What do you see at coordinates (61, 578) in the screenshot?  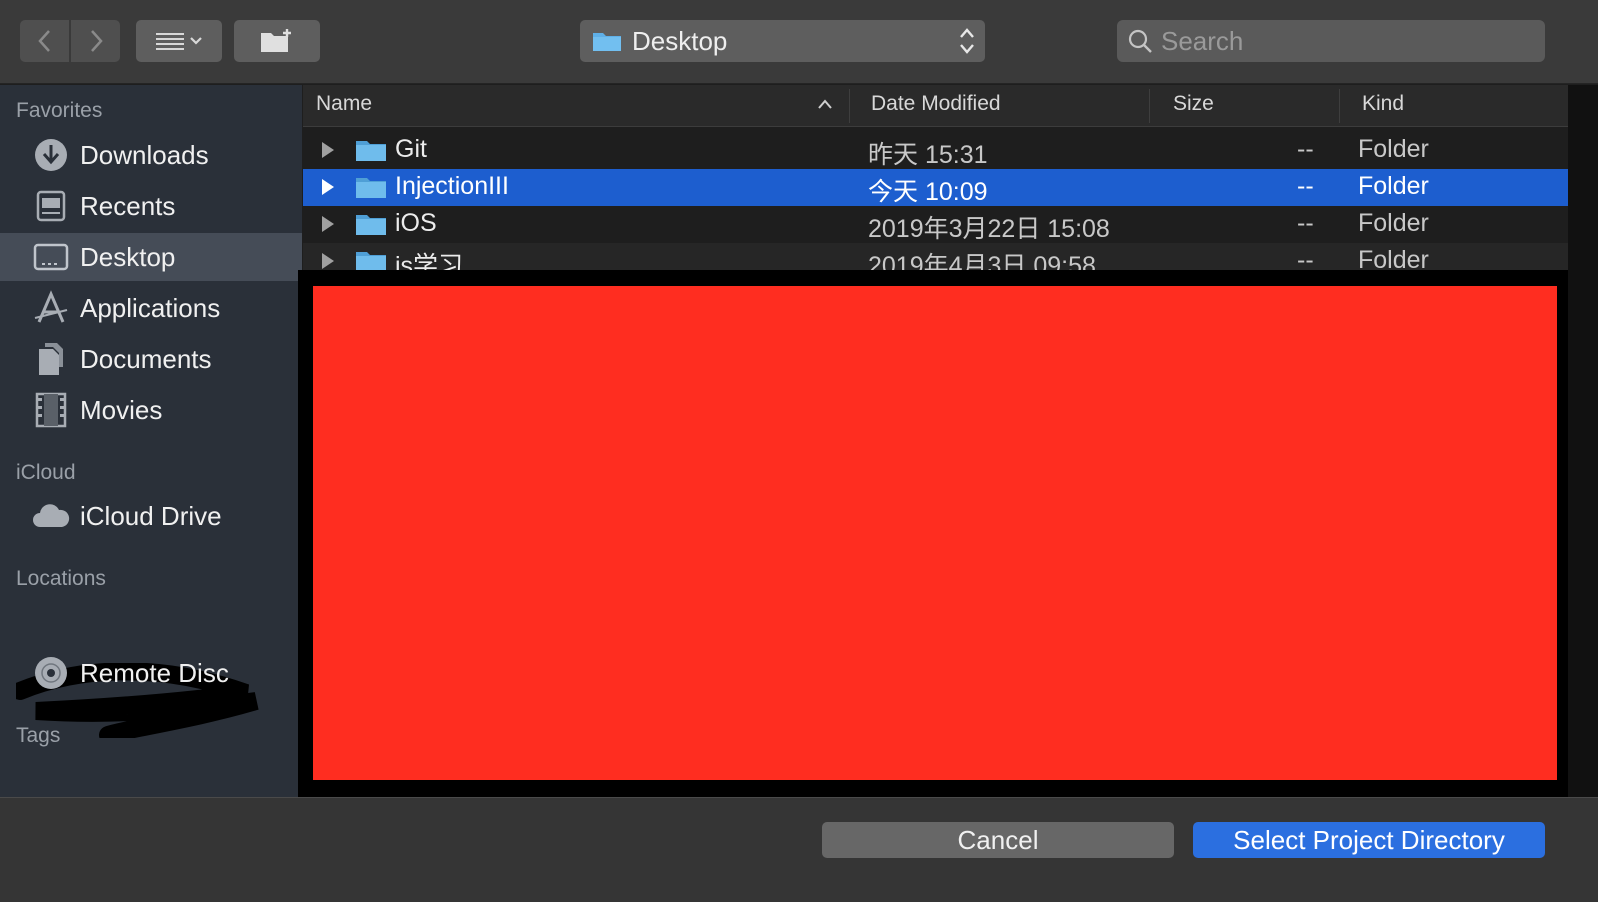 I see `locations-heading: Locations` at bounding box center [61, 578].